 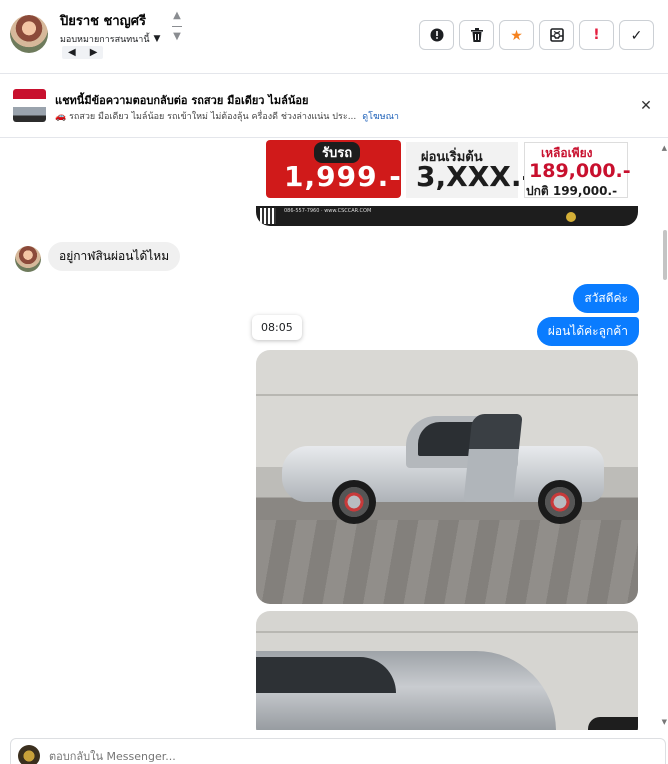 What do you see at coordinates (664, 434) in the screenshot?
I see `scrollbar: ▲ ▼` at bounding box center [664, 434].